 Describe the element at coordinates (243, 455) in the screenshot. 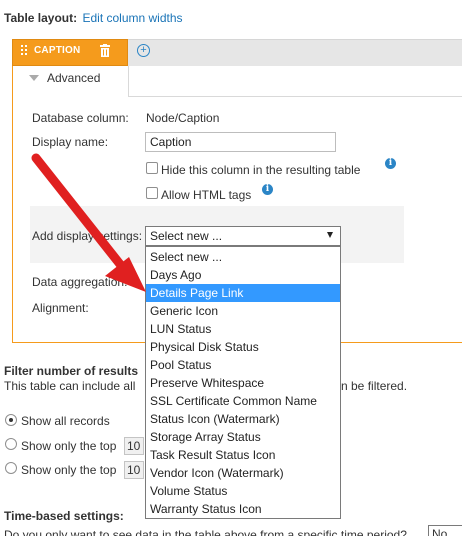

I see `dropdown-option: Task Result Status Icon` at that location.